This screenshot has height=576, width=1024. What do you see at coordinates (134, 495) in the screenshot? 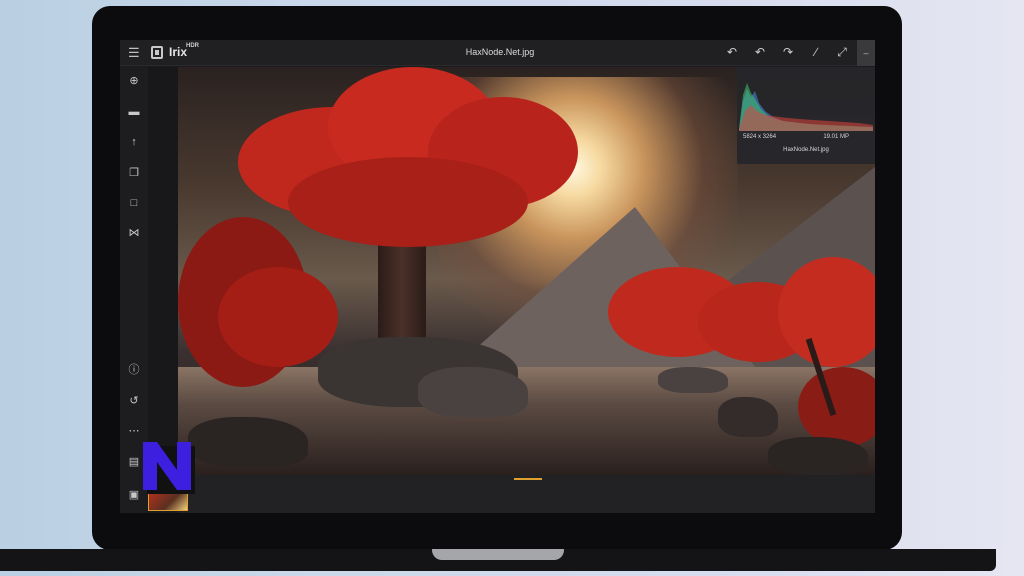
I see `gallery-icon: ▣` at bounding box center [134, 495].